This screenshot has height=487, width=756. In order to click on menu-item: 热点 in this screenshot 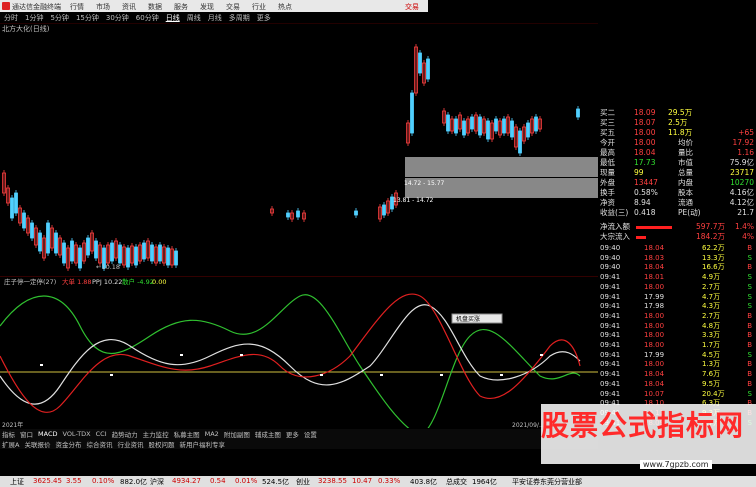, I will do `click(285, 7)`.